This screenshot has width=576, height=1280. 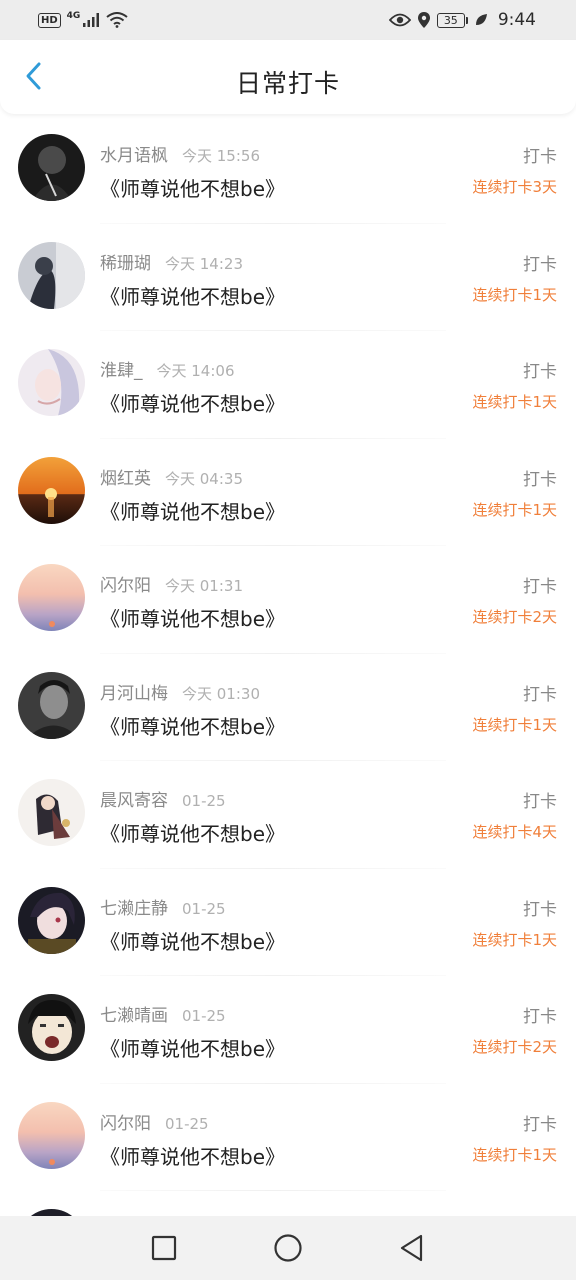 I want to click on username-text: 淮肆_, so click(x=121, y=371).